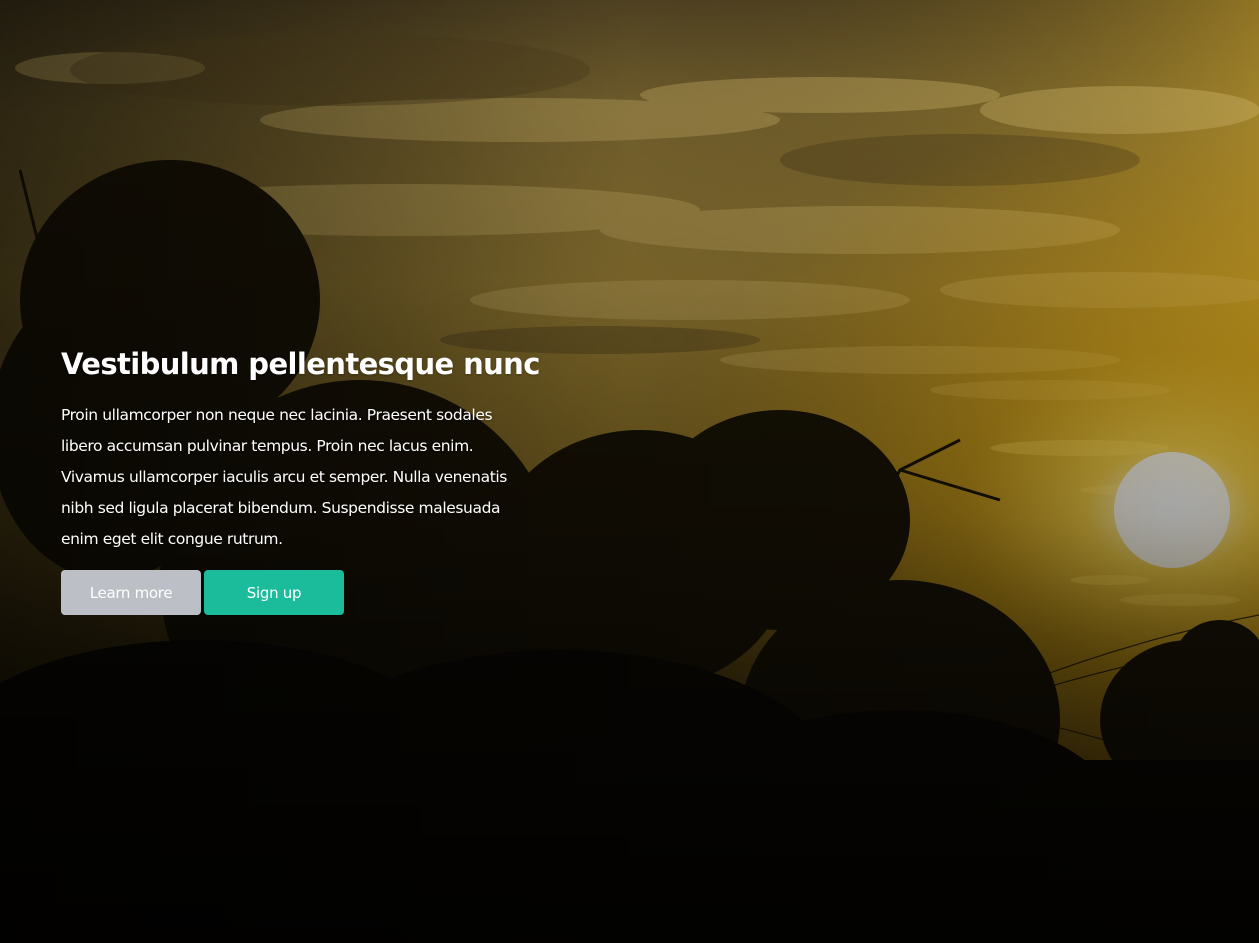  I want to click on hero-buttons: Learn more Sign up, so click(296, 592).